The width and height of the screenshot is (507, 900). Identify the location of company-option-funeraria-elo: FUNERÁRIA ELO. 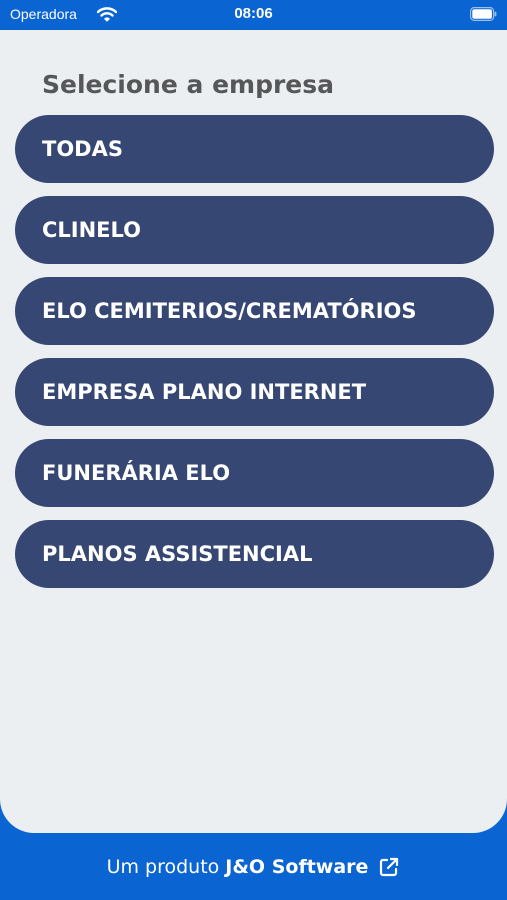
(254, 473).